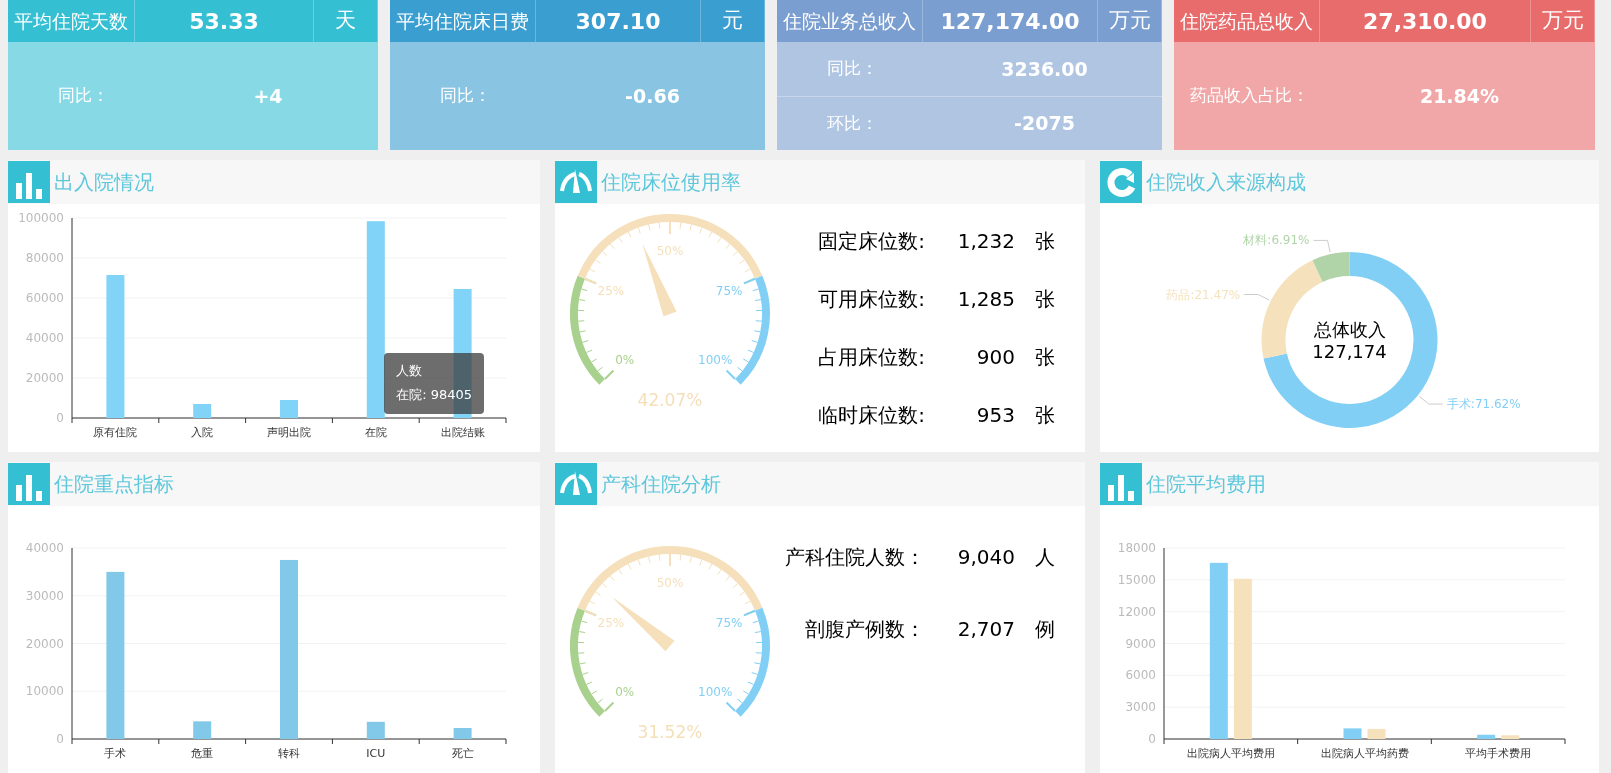 This screenshot has width=1611, height=773. What do you see at coordinates (434, 395) in the screenshot?
I see `tooltip-text: 在院: 98405` at bounding box center [434, 395].